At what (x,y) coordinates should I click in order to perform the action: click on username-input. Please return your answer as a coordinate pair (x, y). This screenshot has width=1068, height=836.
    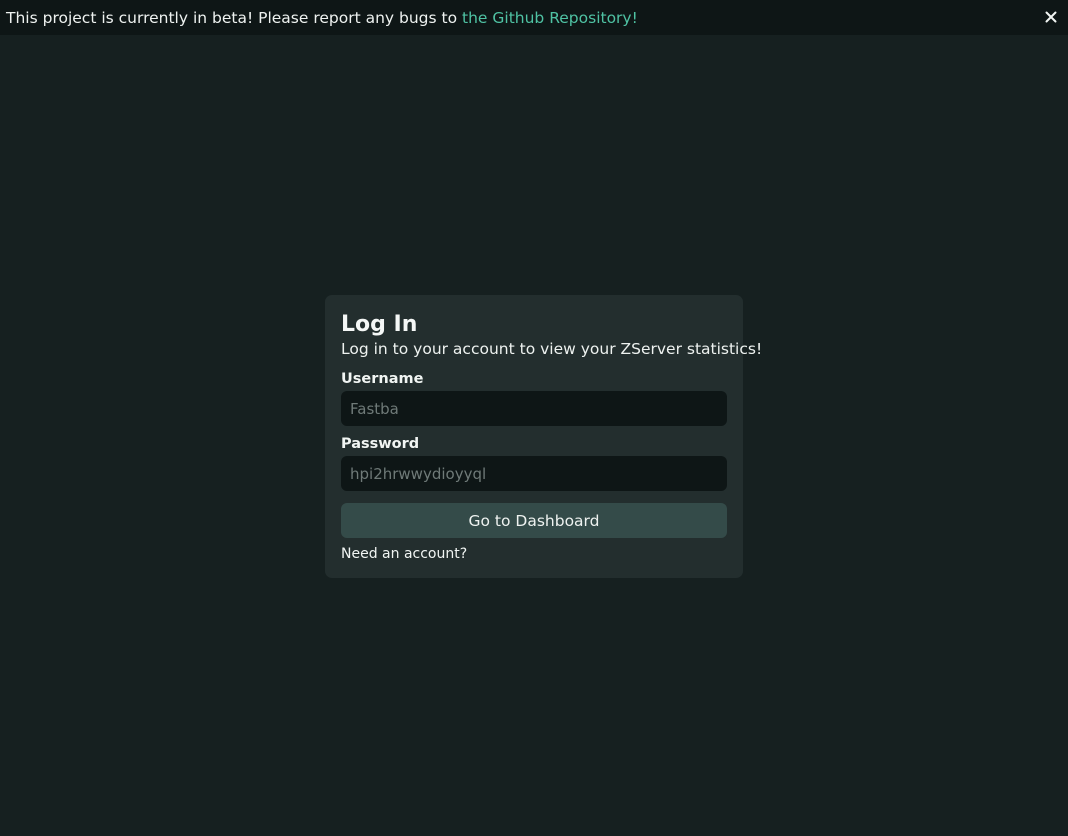
    Looking at the image, I should click on (534, 408).